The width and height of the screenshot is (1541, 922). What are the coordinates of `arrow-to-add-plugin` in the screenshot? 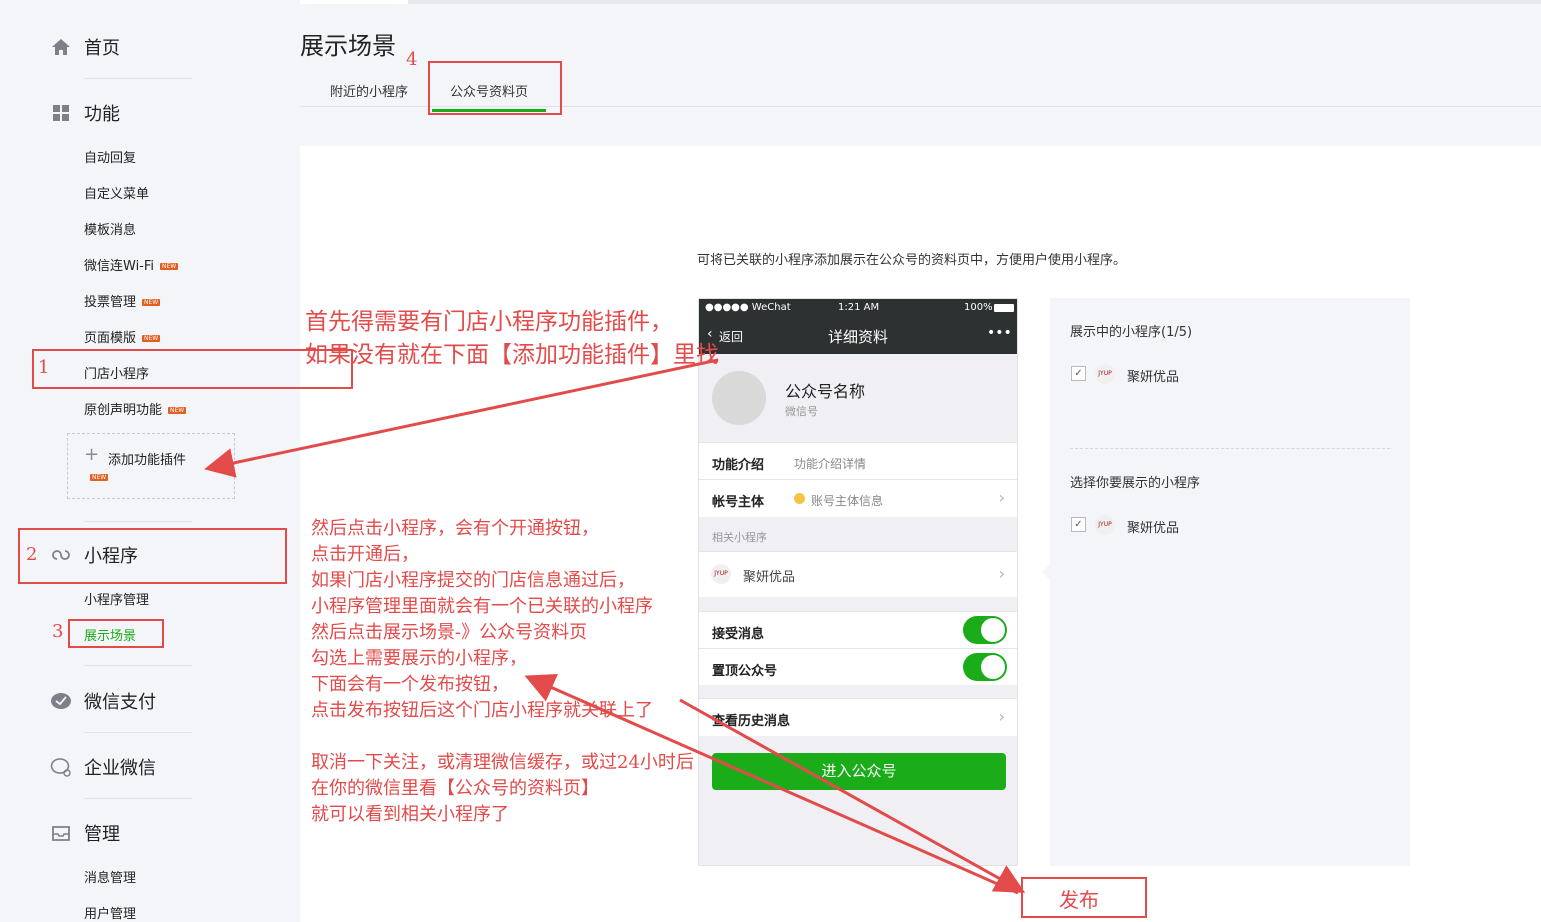 It's located at (461, 418).